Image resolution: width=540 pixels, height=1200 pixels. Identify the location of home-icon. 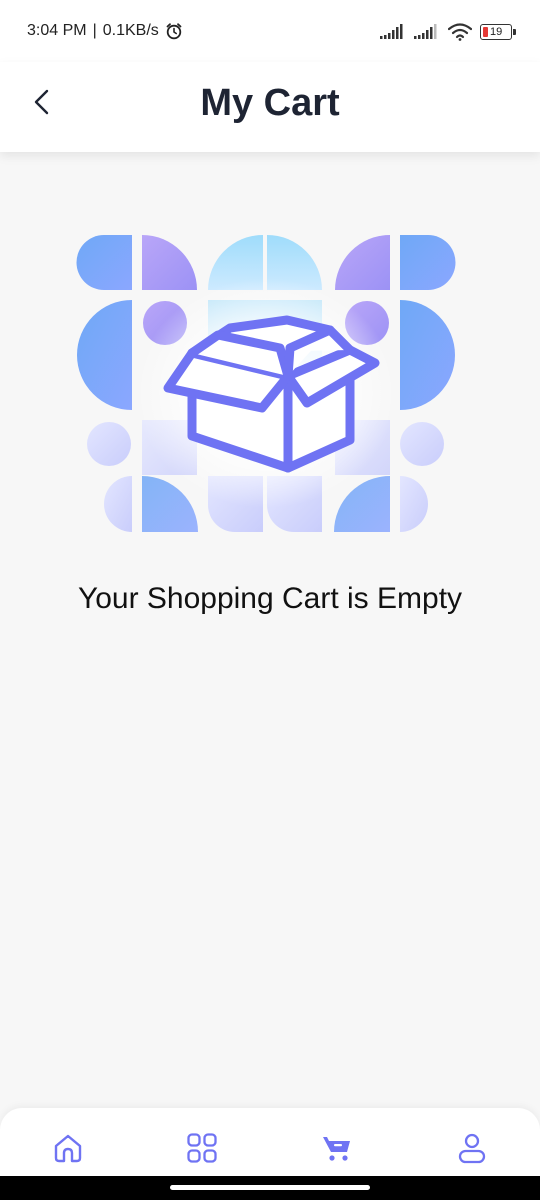
(68, 1148).